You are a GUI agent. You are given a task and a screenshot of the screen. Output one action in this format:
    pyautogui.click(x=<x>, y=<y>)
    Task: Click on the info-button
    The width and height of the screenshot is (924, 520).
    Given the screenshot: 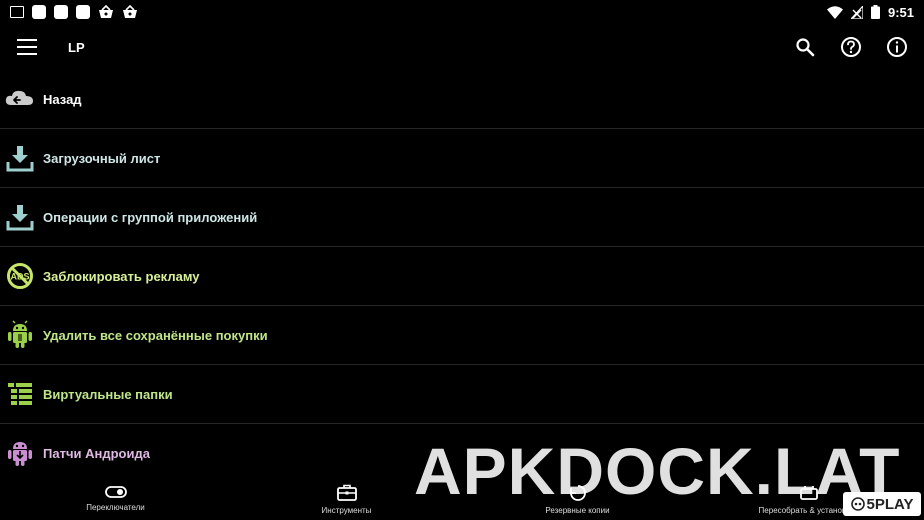 What is the action you would take?
    pyautogui.click(x=897, y=47)
    